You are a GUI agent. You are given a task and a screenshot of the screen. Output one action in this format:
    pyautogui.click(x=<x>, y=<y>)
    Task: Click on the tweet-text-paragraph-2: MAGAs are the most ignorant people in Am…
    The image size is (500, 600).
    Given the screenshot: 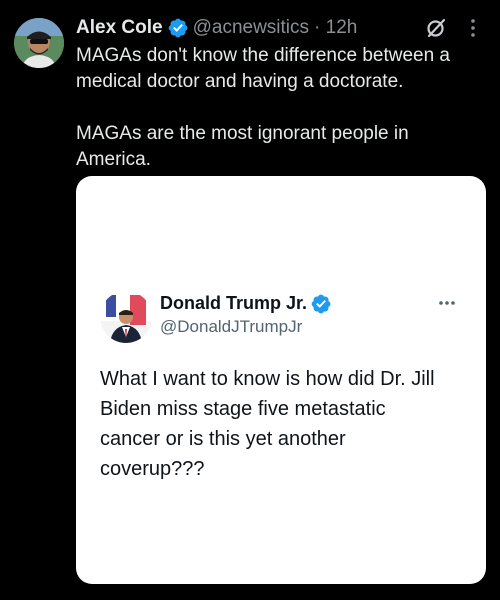 What is the action you would take?
    pyautogui.click(x=242, y=146)
    